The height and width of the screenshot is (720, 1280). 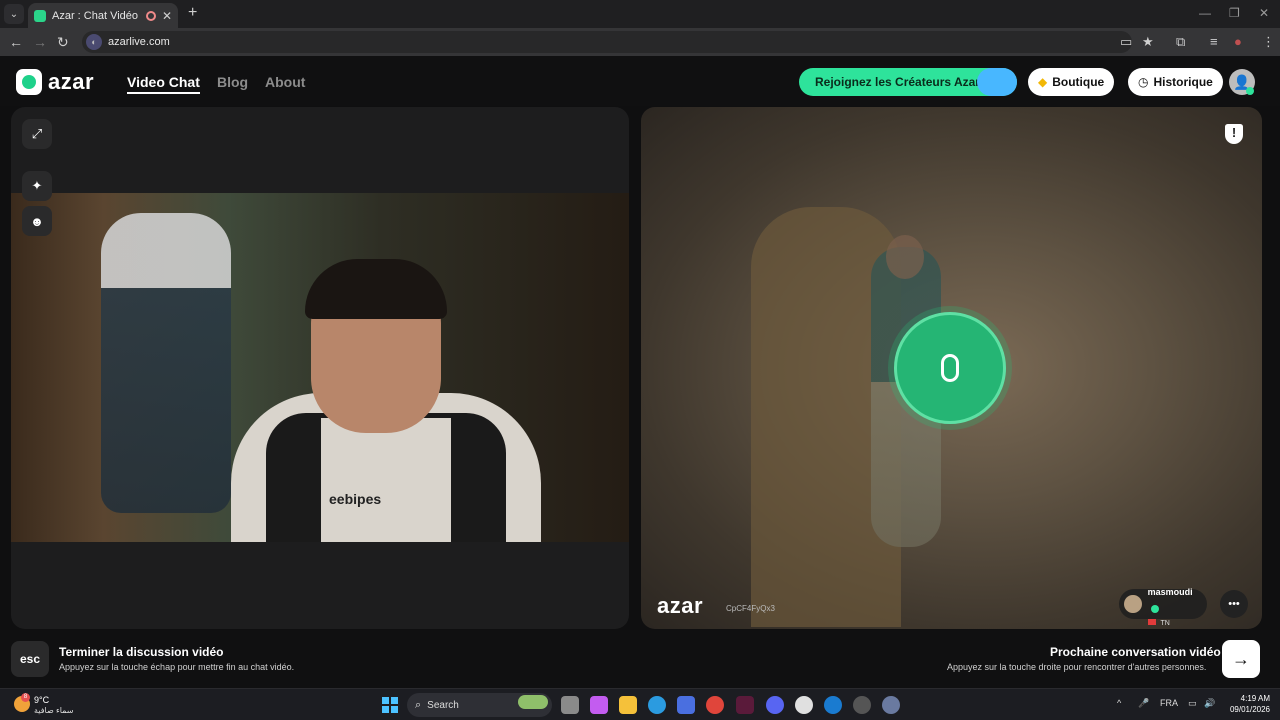 I want to click on hanging-coat, so click(x=166, y=363).